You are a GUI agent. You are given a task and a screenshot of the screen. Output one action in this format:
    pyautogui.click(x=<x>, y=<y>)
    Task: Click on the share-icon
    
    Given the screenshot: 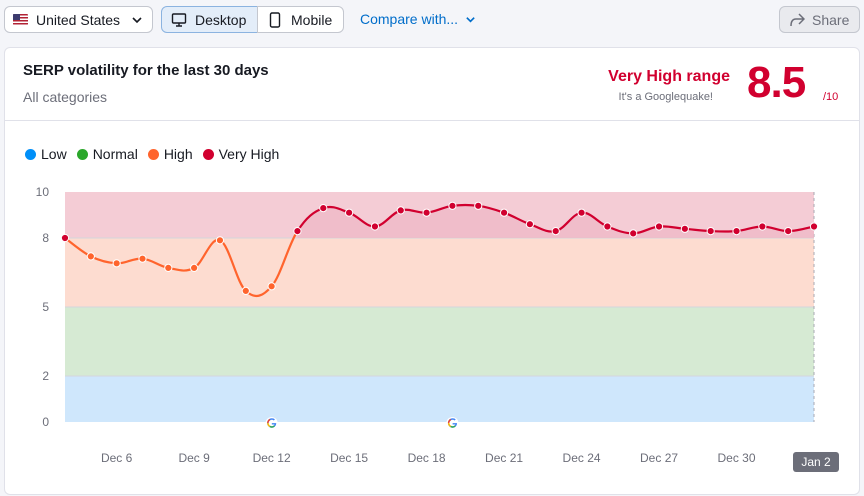 What is the action you would take?
    pyautogui.click(x=797, y=19)
    